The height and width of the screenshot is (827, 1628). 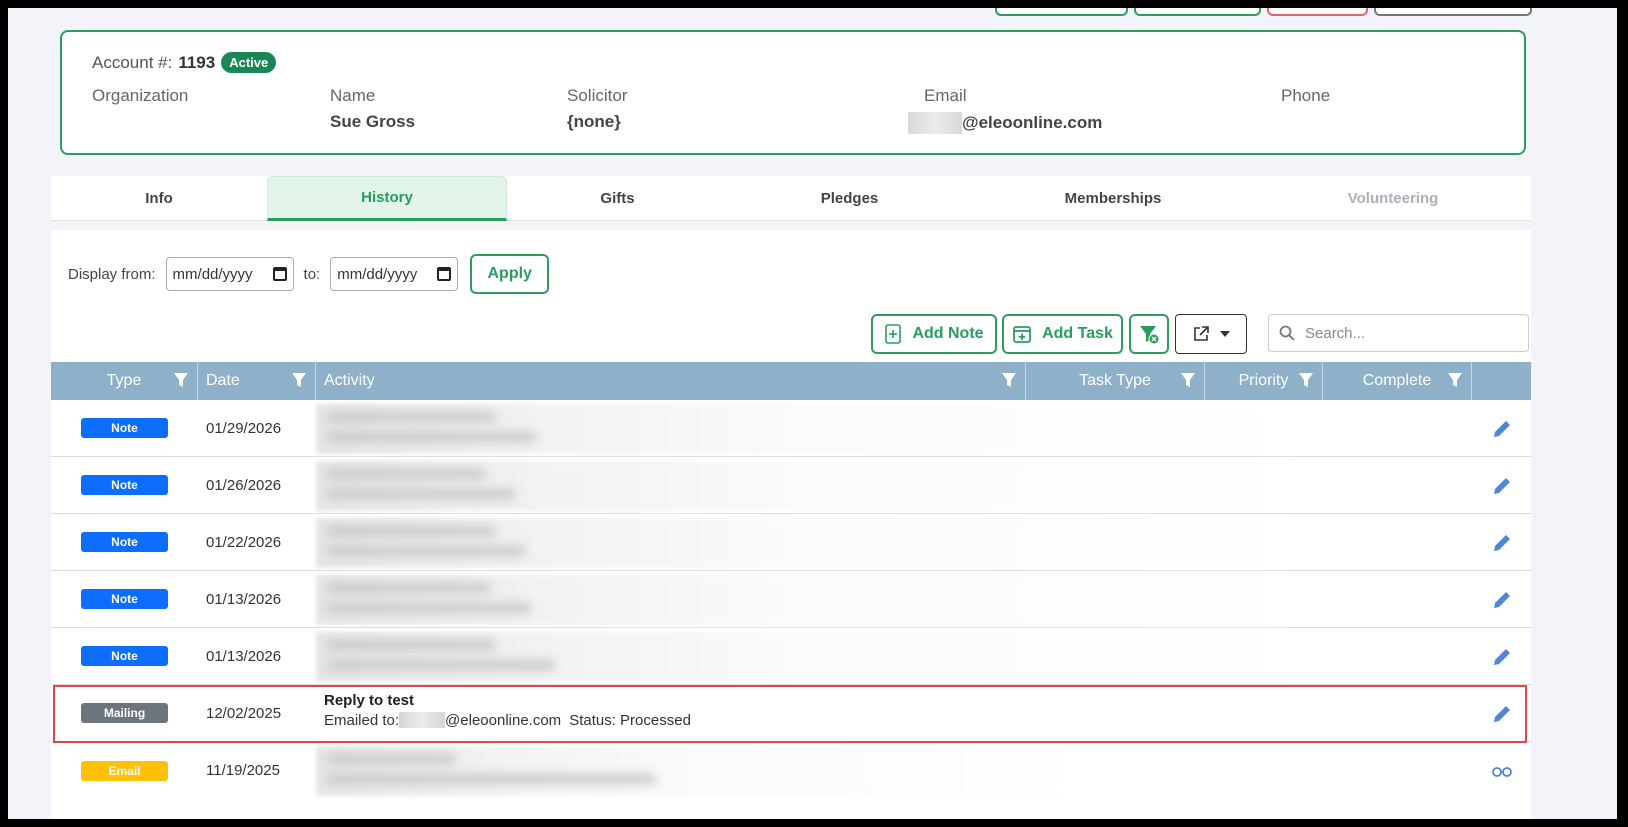 What do you see at coordinates (1005, 110) in the screenshot?
I see `email-field: Email @eleoonline.com` at bounding box center [1005, 110].